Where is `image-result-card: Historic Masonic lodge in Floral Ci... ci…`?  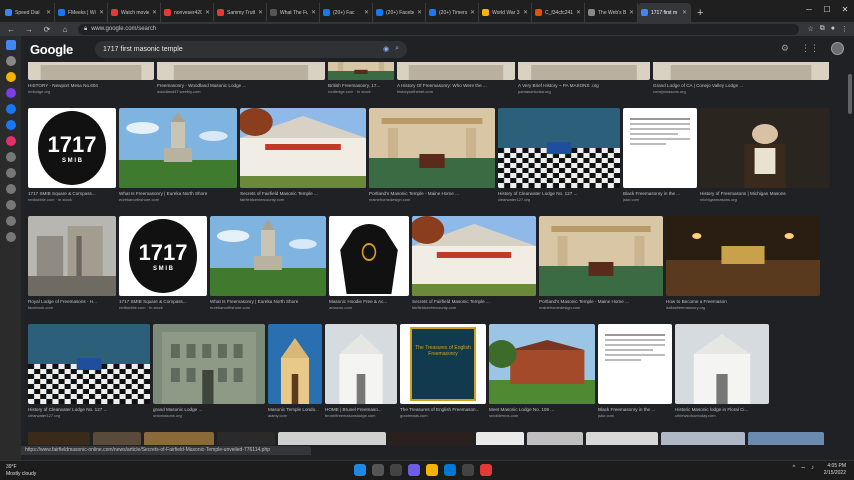
image-result-card: Historic Masonic lodge in Floral Ci... ci… is located at coordinates (722, 371).